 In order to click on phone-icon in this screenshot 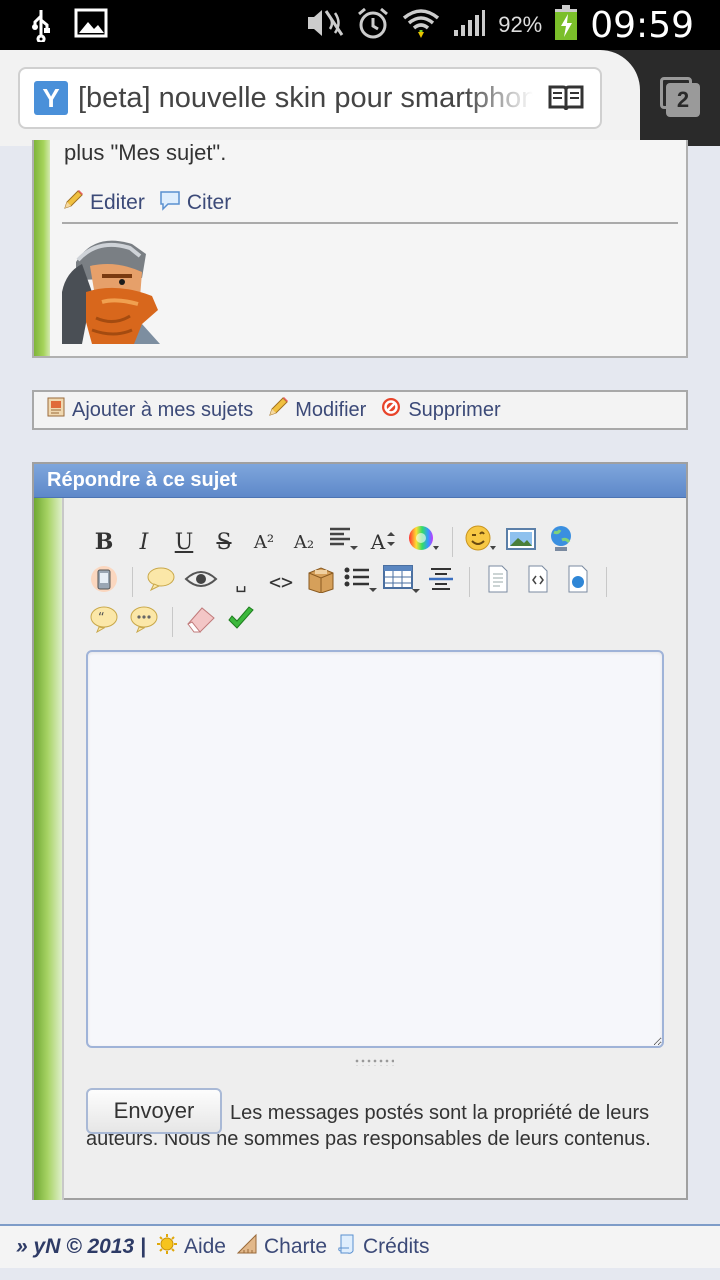, I will do `click(104, 582)`.